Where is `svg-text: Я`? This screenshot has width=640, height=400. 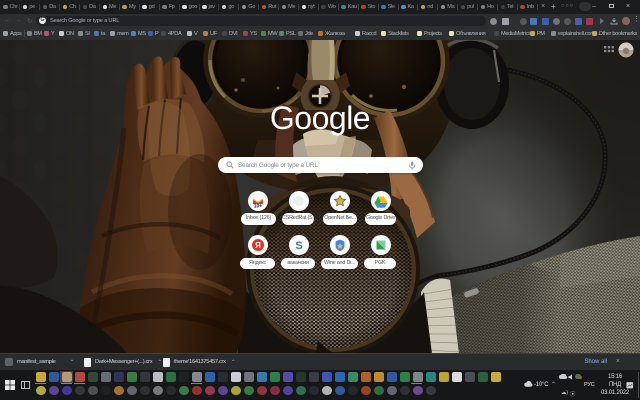
svg-text: Я is located at coordinates (258, 245).